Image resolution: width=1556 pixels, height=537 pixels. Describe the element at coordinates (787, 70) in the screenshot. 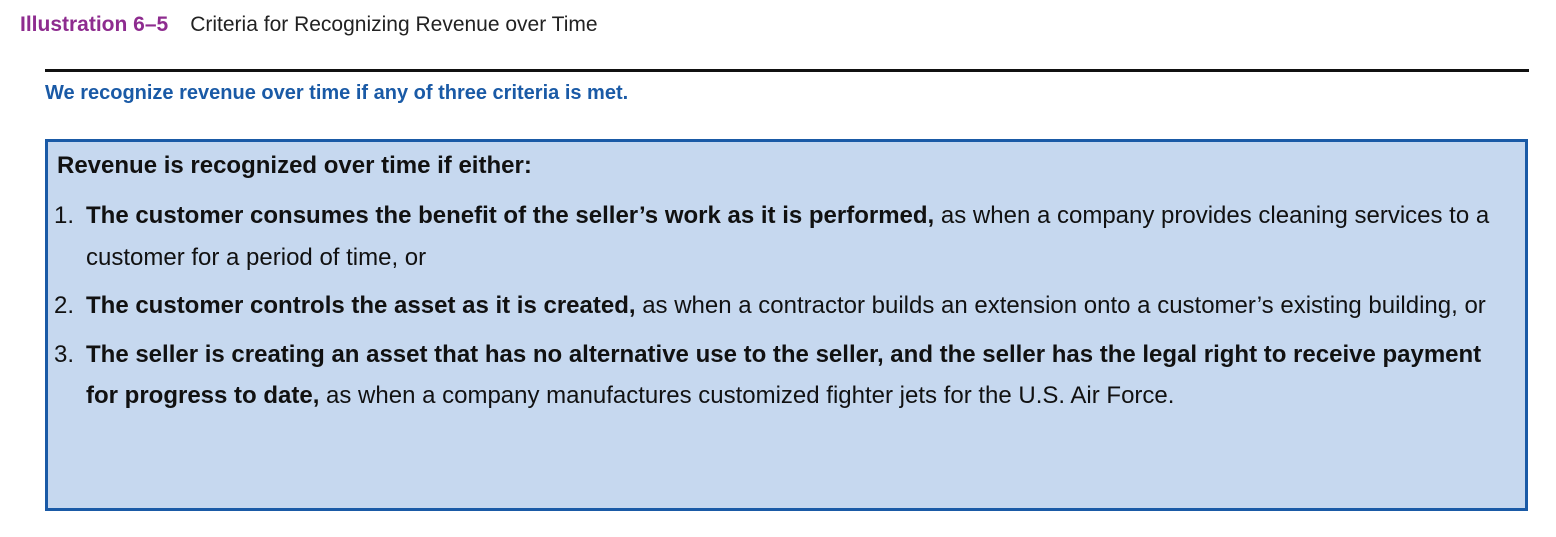

I see `header-rule` at that location.